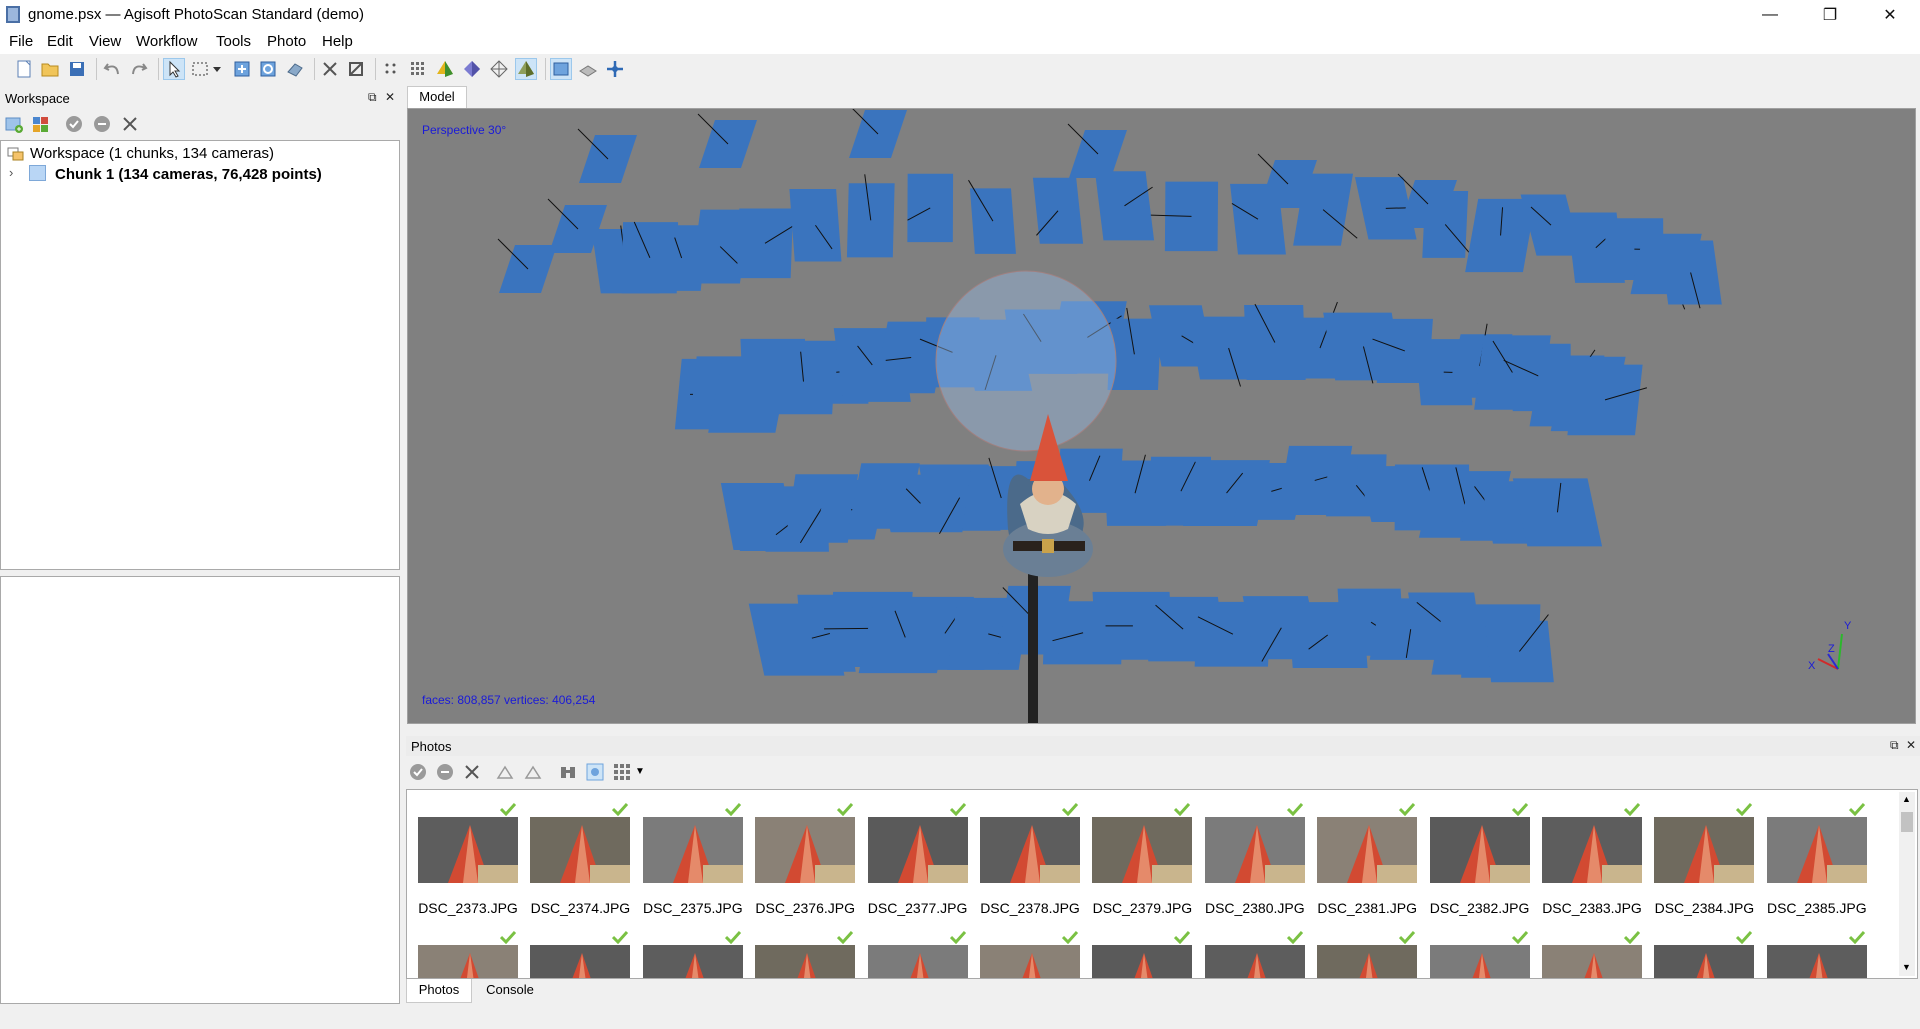  Describe the element at coordinates (1890, 15) in the screenshot. I see `close-button: ✕` at that location.